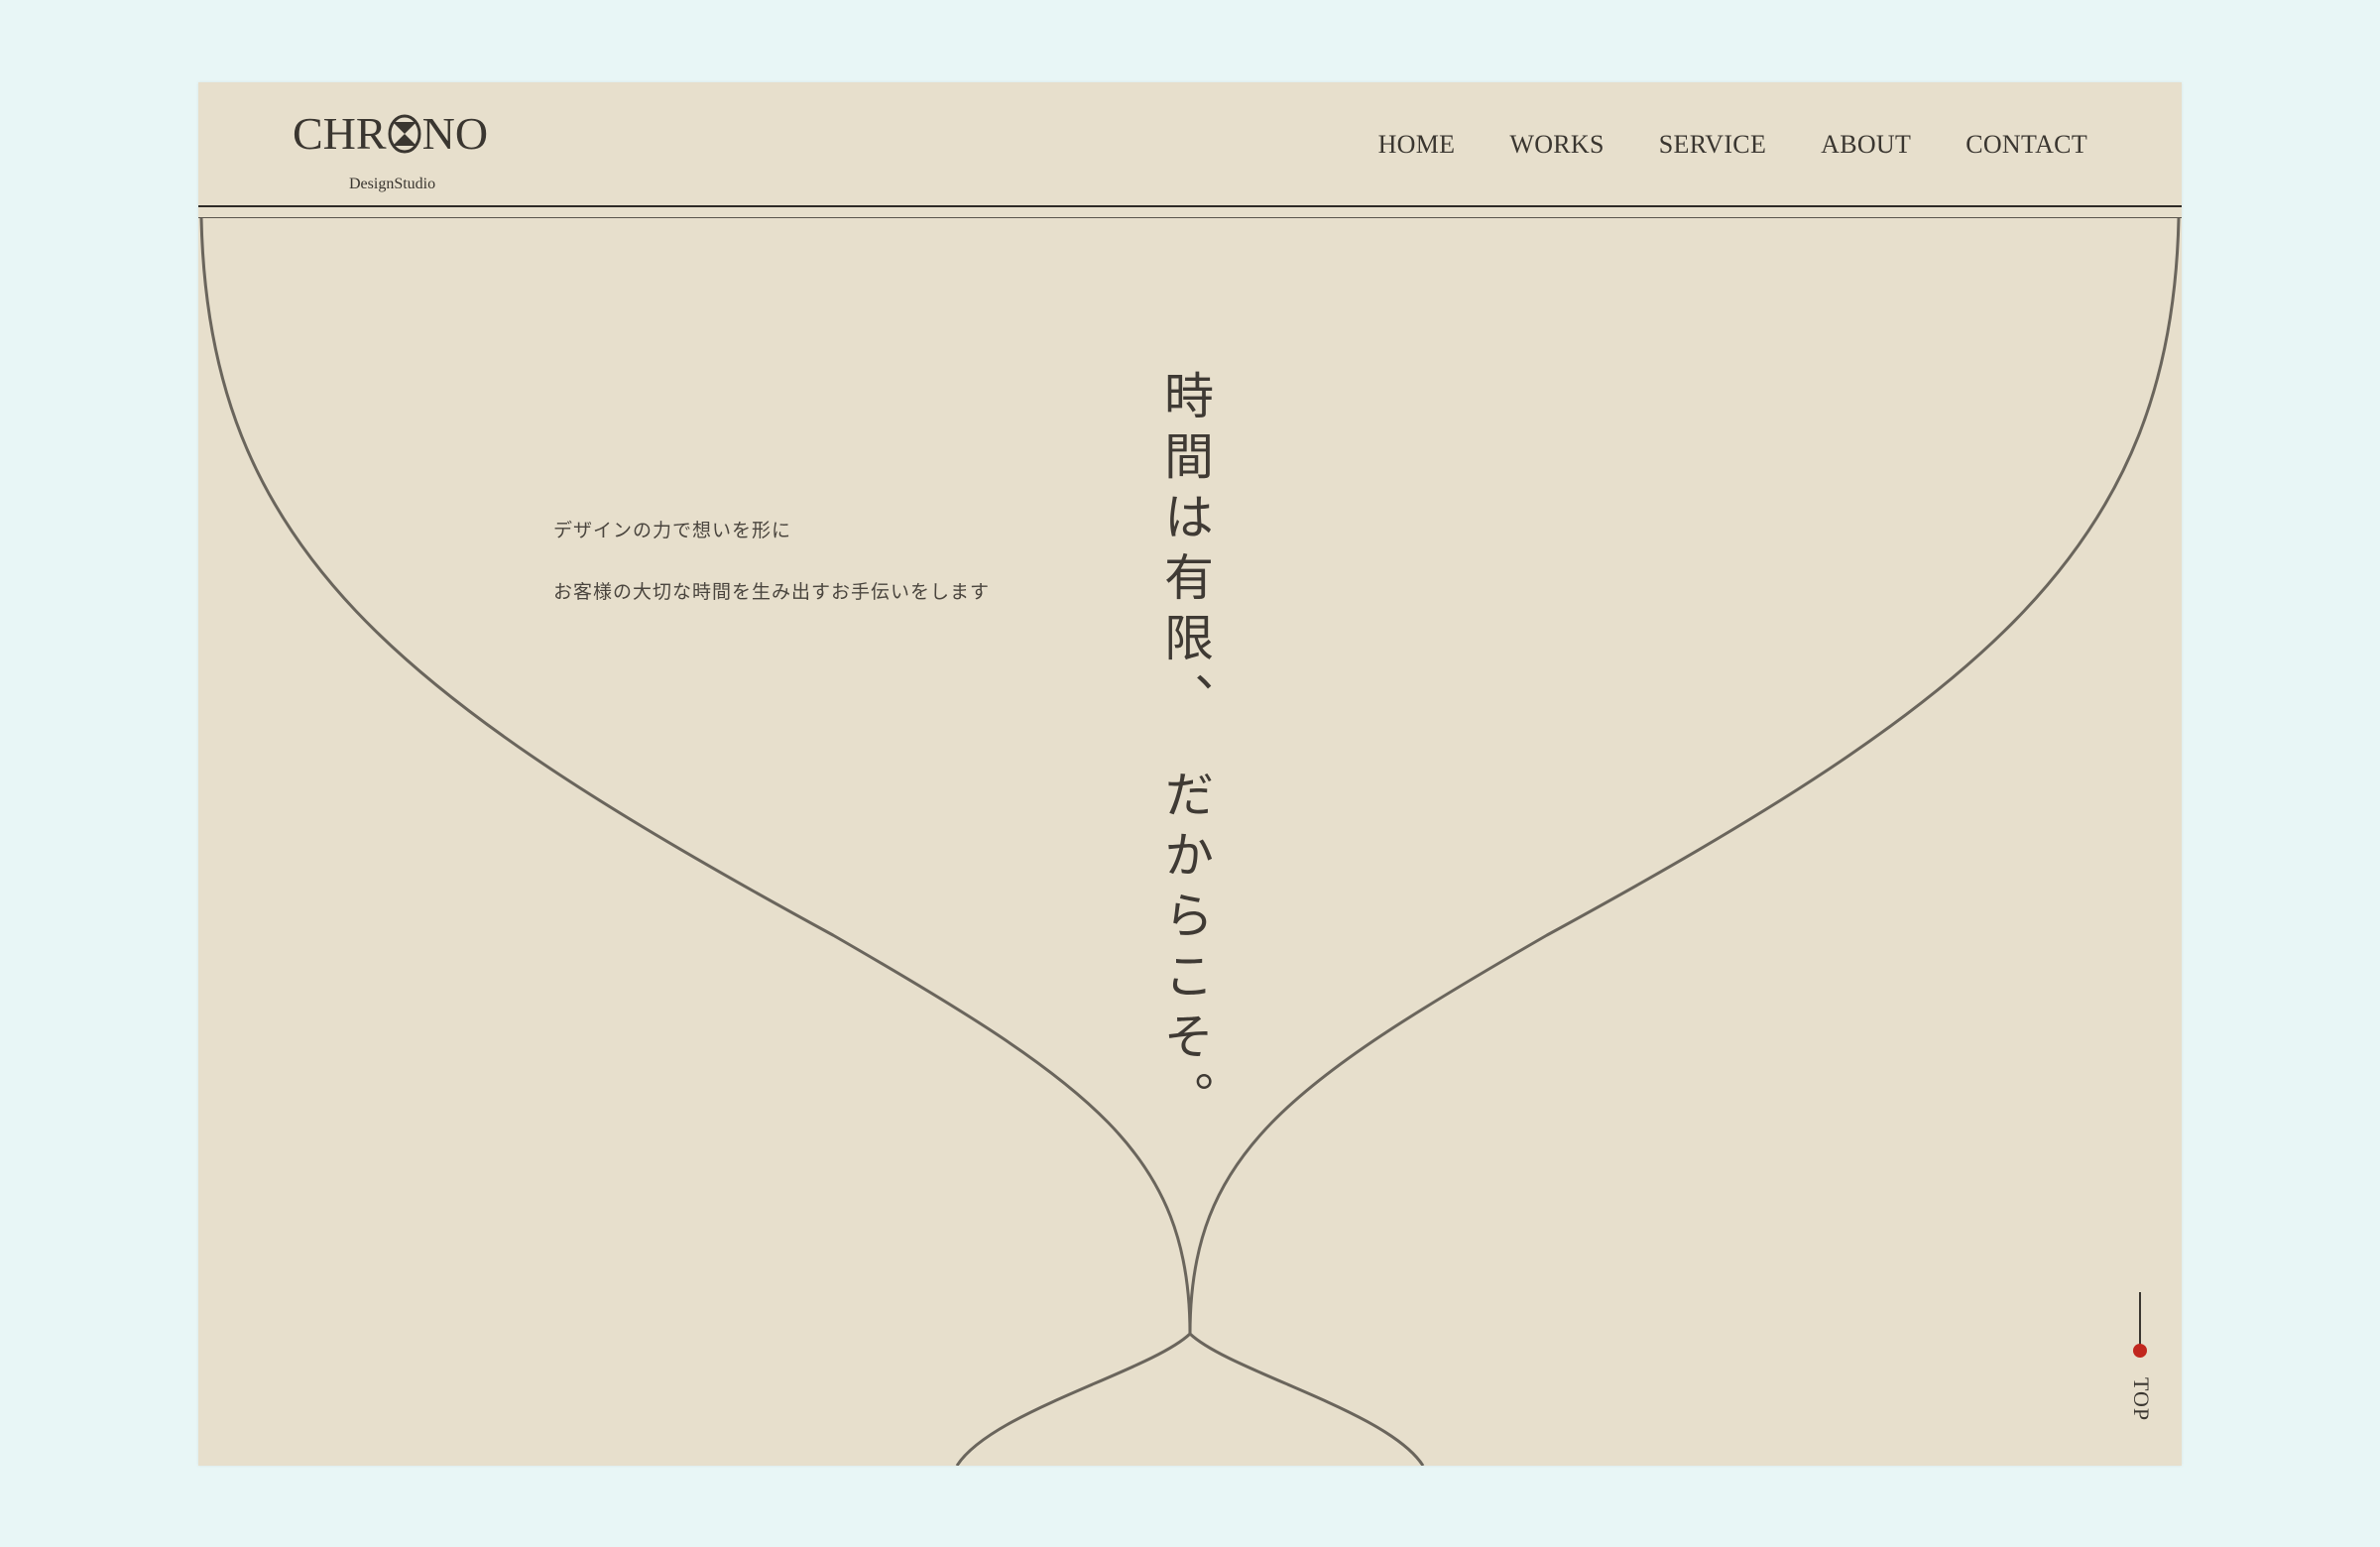 This screenshot has width=2380, height=1547. I want to click on hero-lead-text: デザインの力で想いを形に お客様の大切な時間を生み出すお手伝いをします, so click(771, 580).